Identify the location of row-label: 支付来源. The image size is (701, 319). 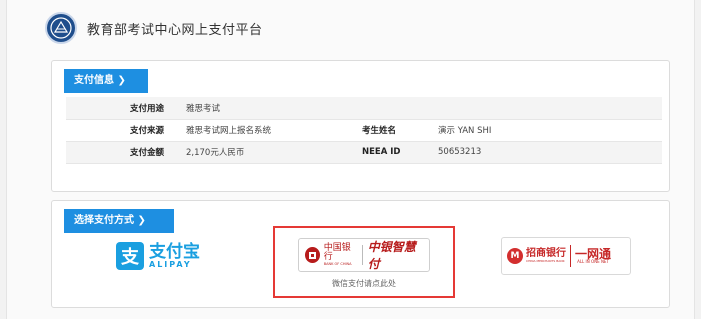
(126, 130).